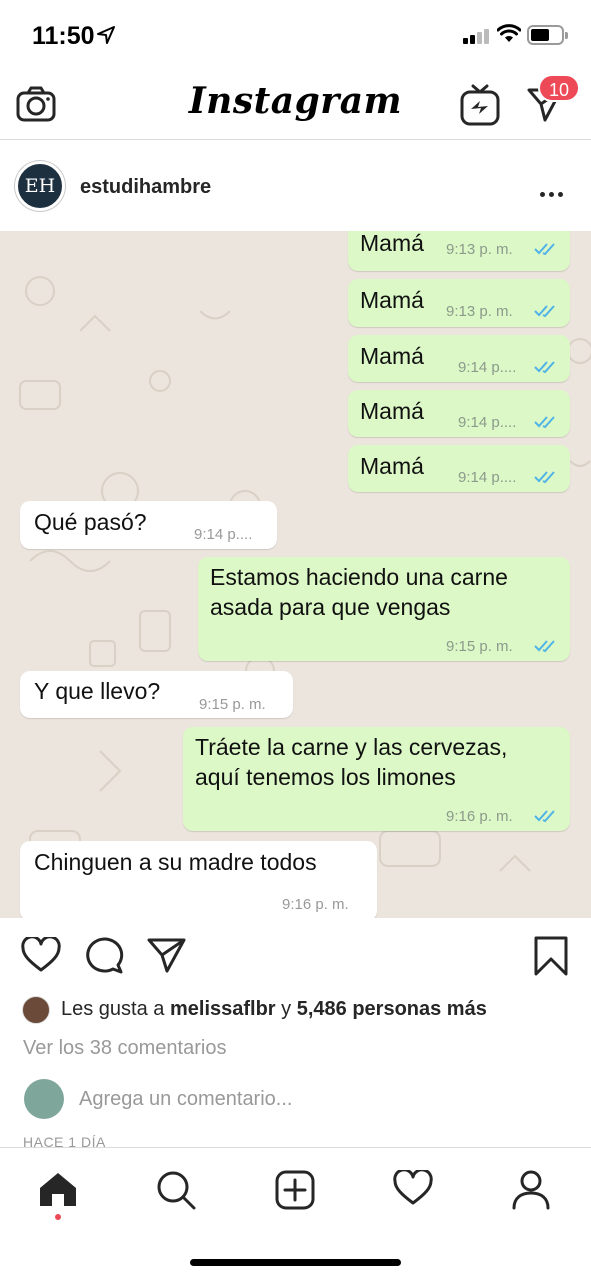 The width and height of the screenshot is (591, 1280). Describe the element at coordinates (547, 35) in the screenshot. I see `battery-icon` at that location.